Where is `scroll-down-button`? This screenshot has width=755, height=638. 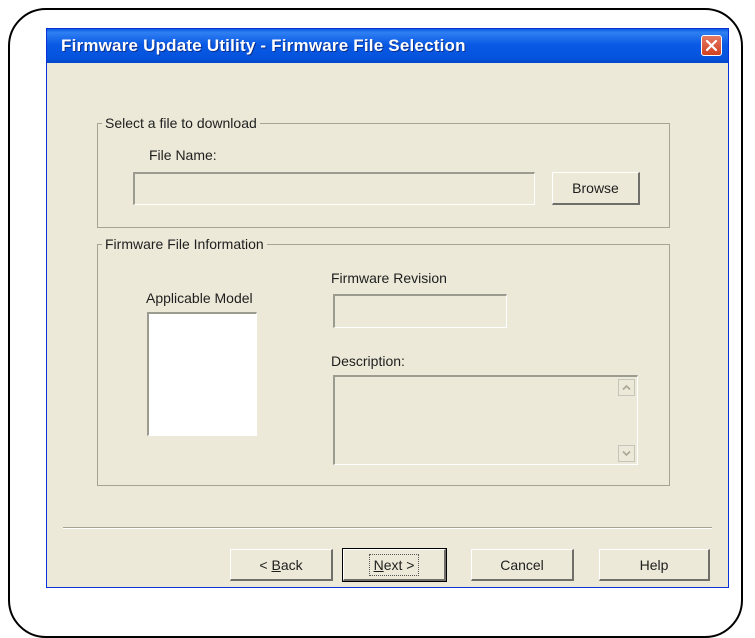
scroll-down-button is located at coordinates (626, 453).